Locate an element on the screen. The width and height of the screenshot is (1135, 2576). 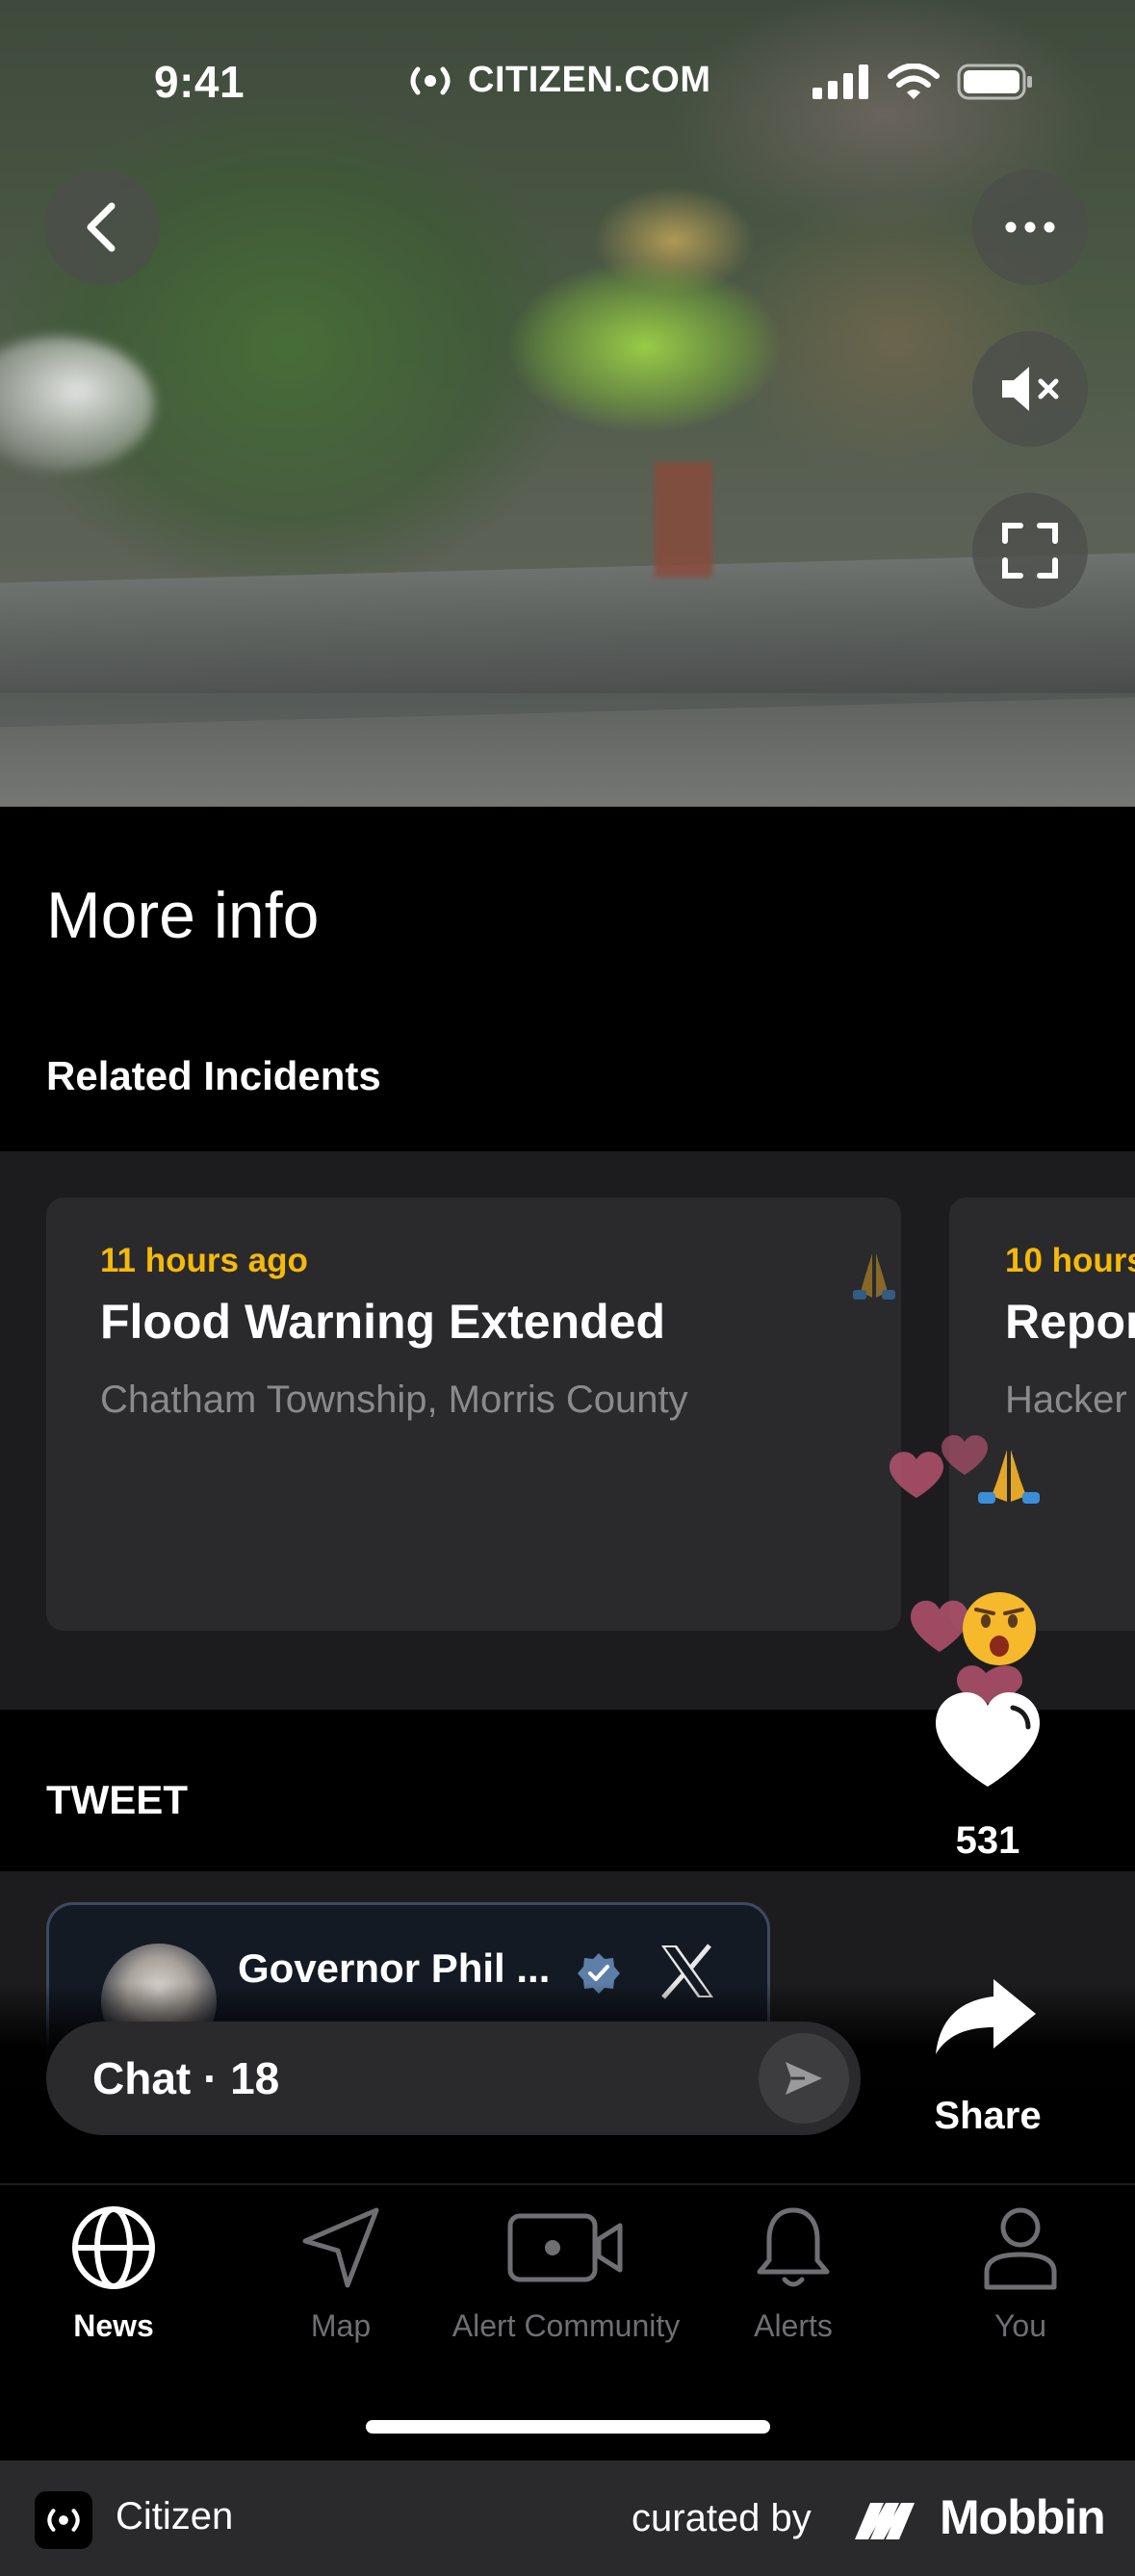
tab-you: You is located at coordinates (1020, 2274).